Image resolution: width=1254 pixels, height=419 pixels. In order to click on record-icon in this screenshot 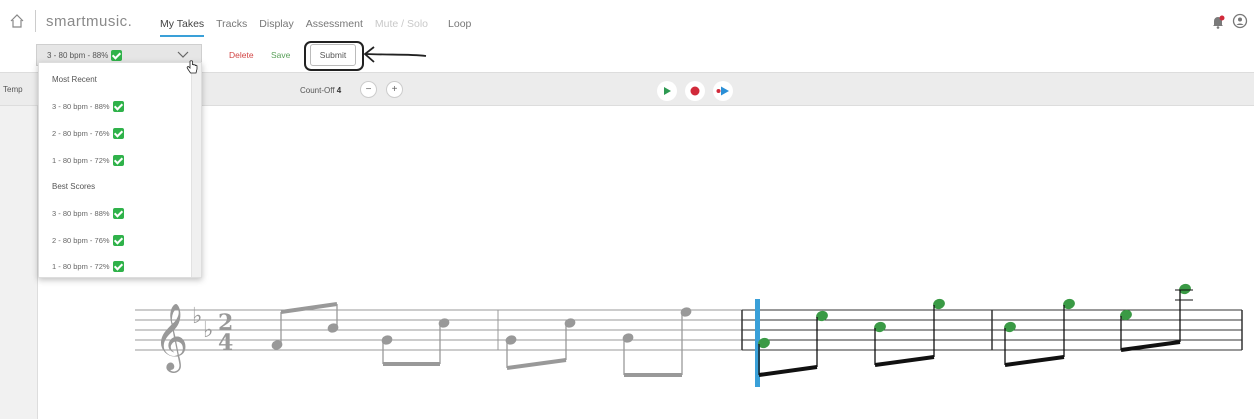, I will do `click(695, 91)`.